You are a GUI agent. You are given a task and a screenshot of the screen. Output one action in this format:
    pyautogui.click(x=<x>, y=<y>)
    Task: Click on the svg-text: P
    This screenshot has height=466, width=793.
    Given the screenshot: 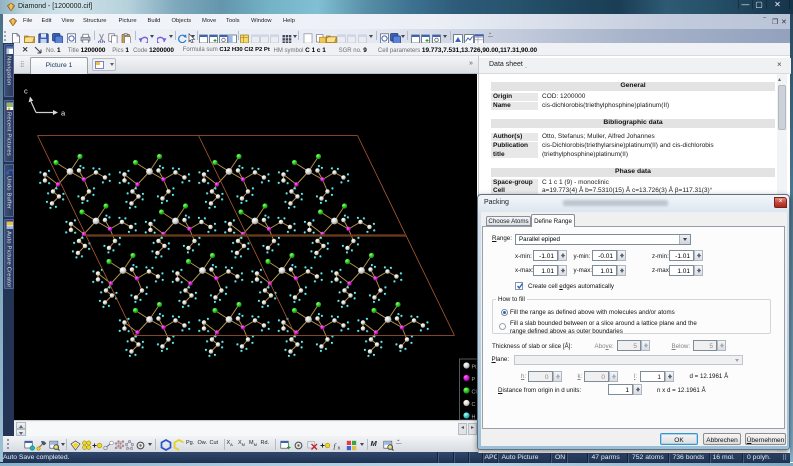 What is the action you would take?
    pyautogui.click(x=474, y=380)
    